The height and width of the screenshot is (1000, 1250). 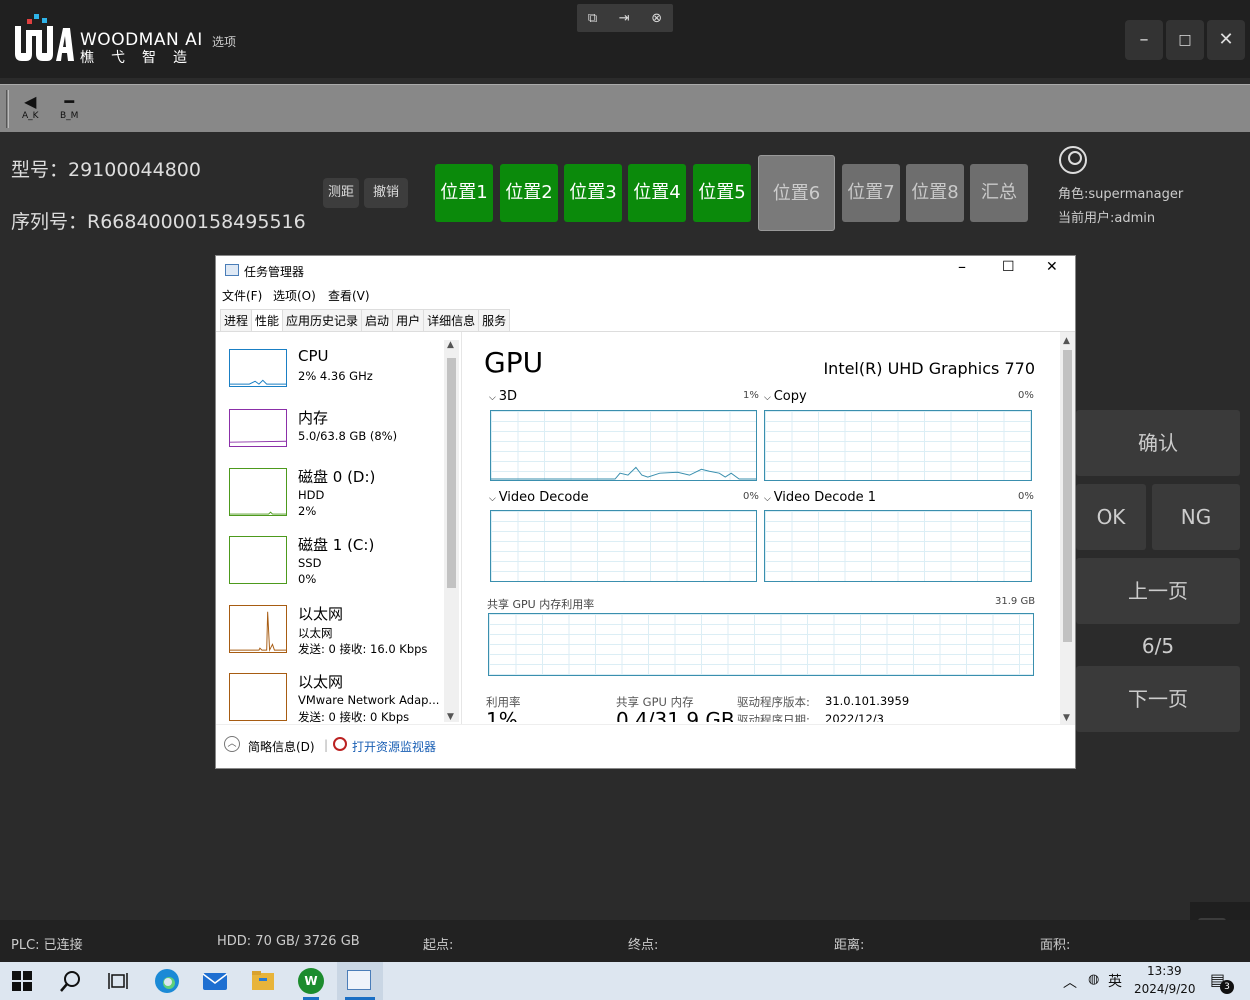 I want to click on task-manager-icon, so click(x=232, y=270).